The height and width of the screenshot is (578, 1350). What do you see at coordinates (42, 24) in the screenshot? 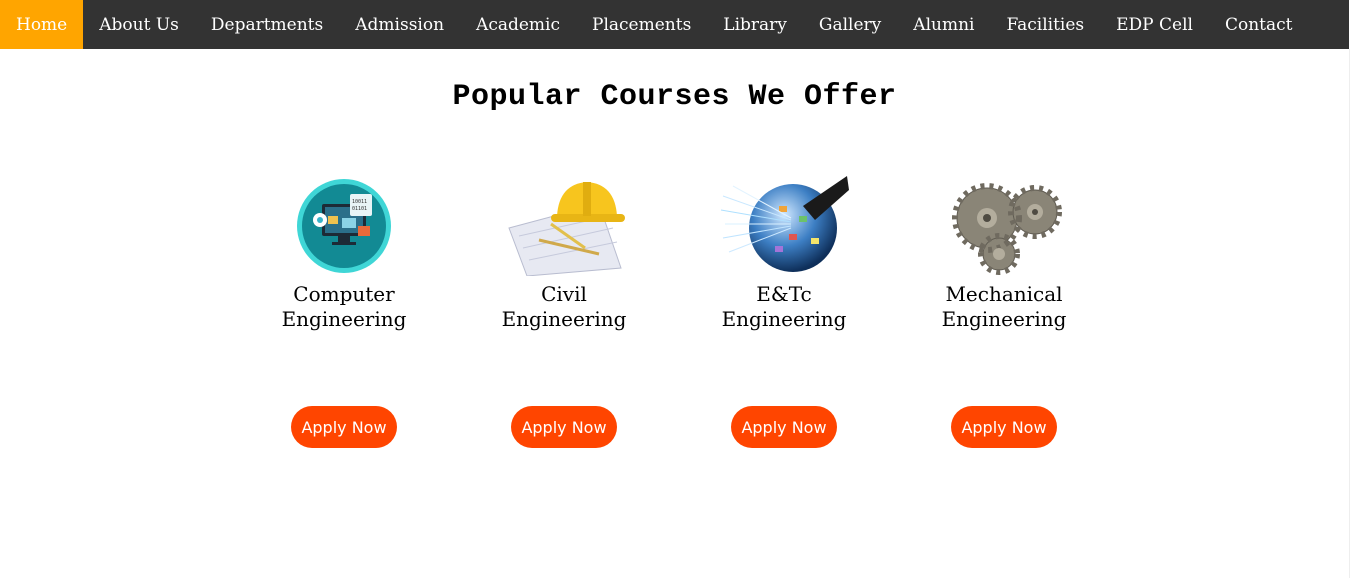
I see `nav-home: Home` at bounding box center [42, 24].